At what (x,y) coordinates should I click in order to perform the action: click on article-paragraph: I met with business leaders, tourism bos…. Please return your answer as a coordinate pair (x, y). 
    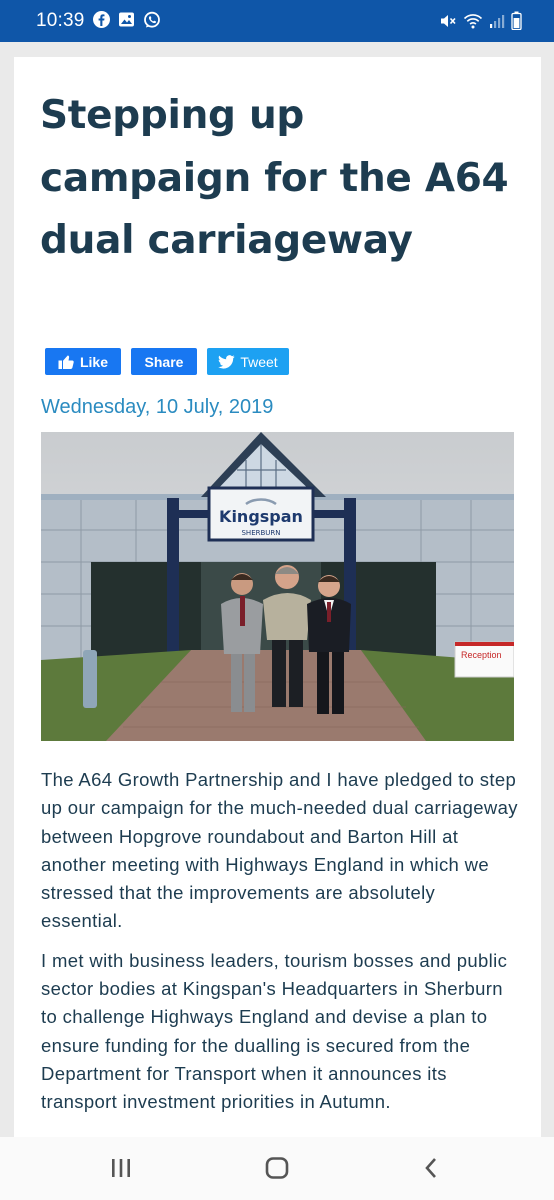
    Looking at the image, I should click on (274, 1031).